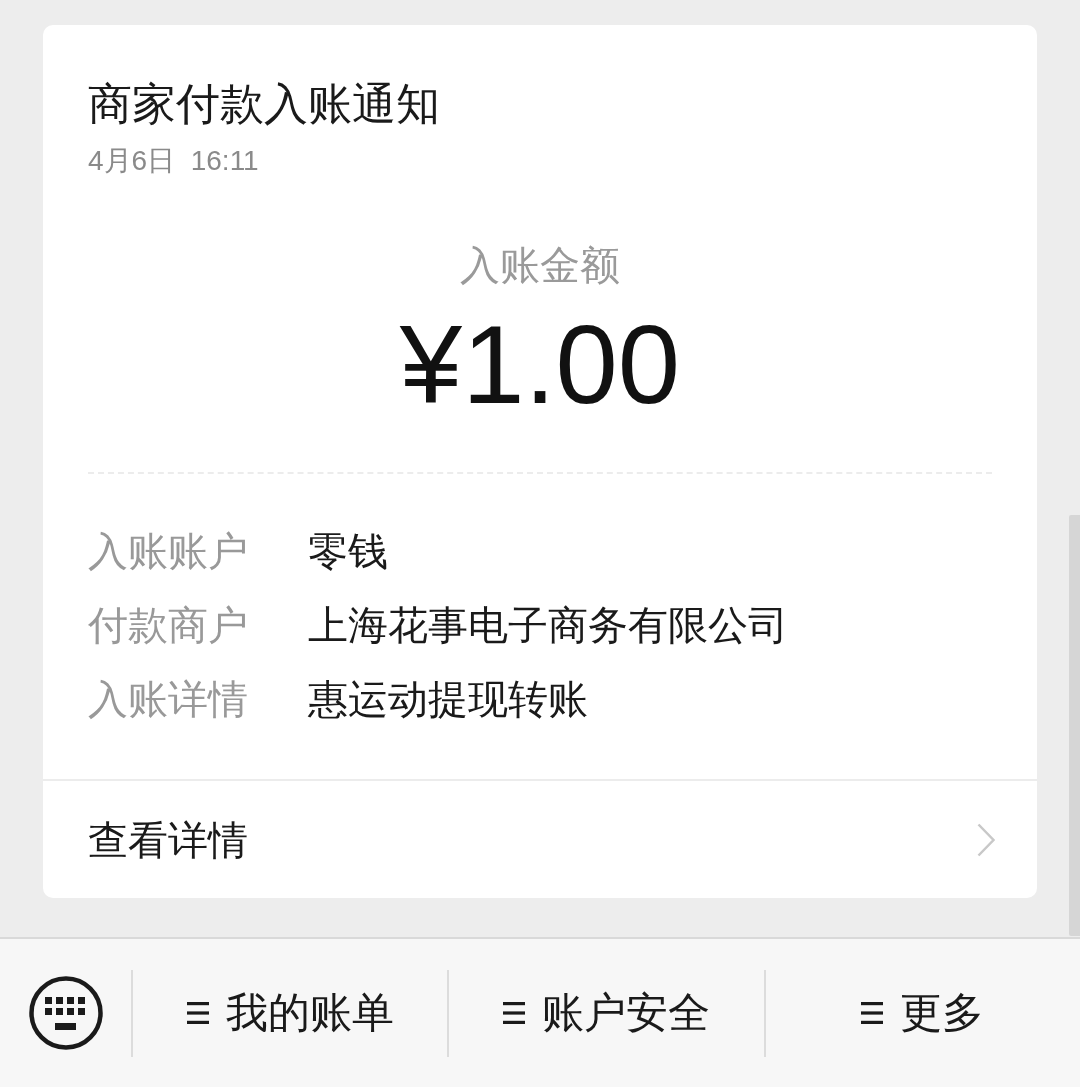 The image size is (1080, 1087). I want to click on keyboard-icon, so click(65, 1013).